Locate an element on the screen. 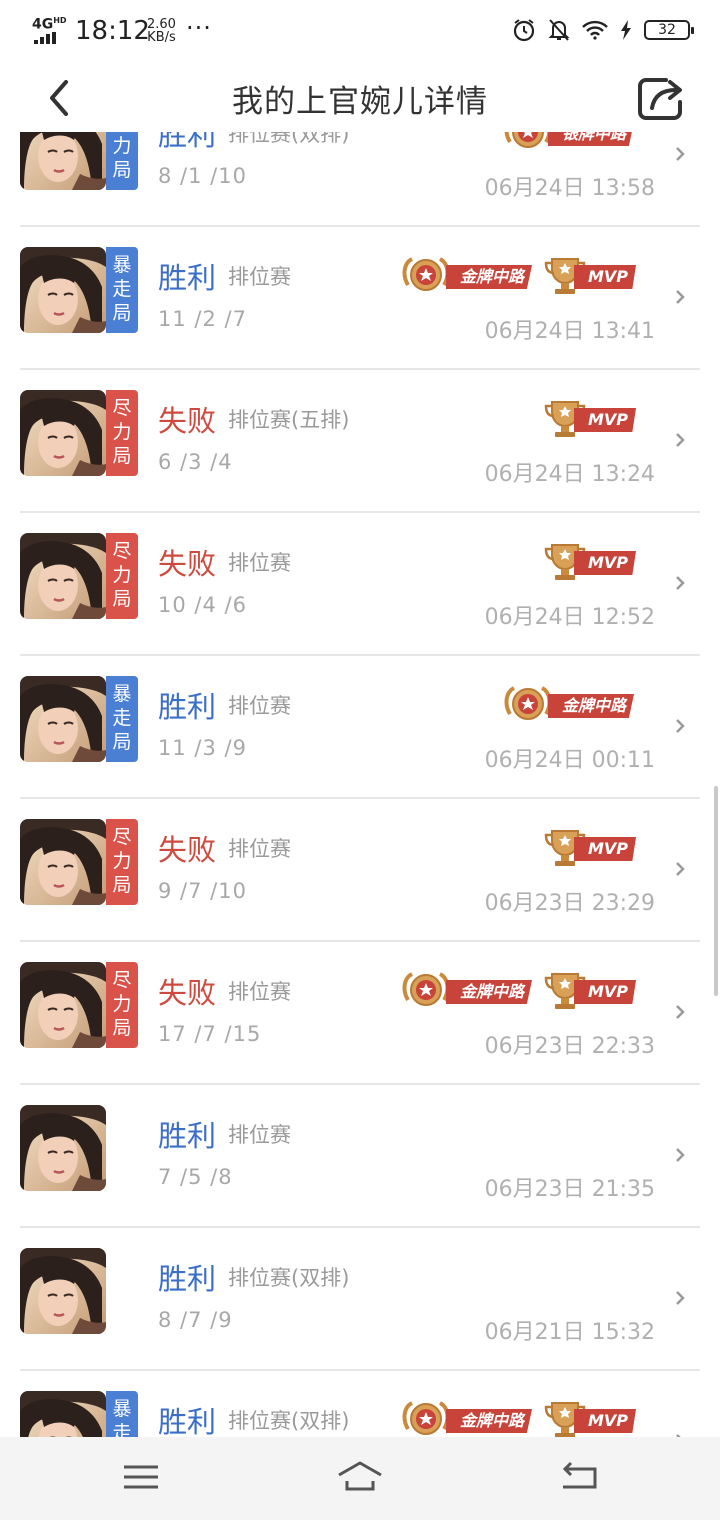 This screenshot has width=720, height=1520. badge-group: 银牌中路 is located at coordinates (571, 142).